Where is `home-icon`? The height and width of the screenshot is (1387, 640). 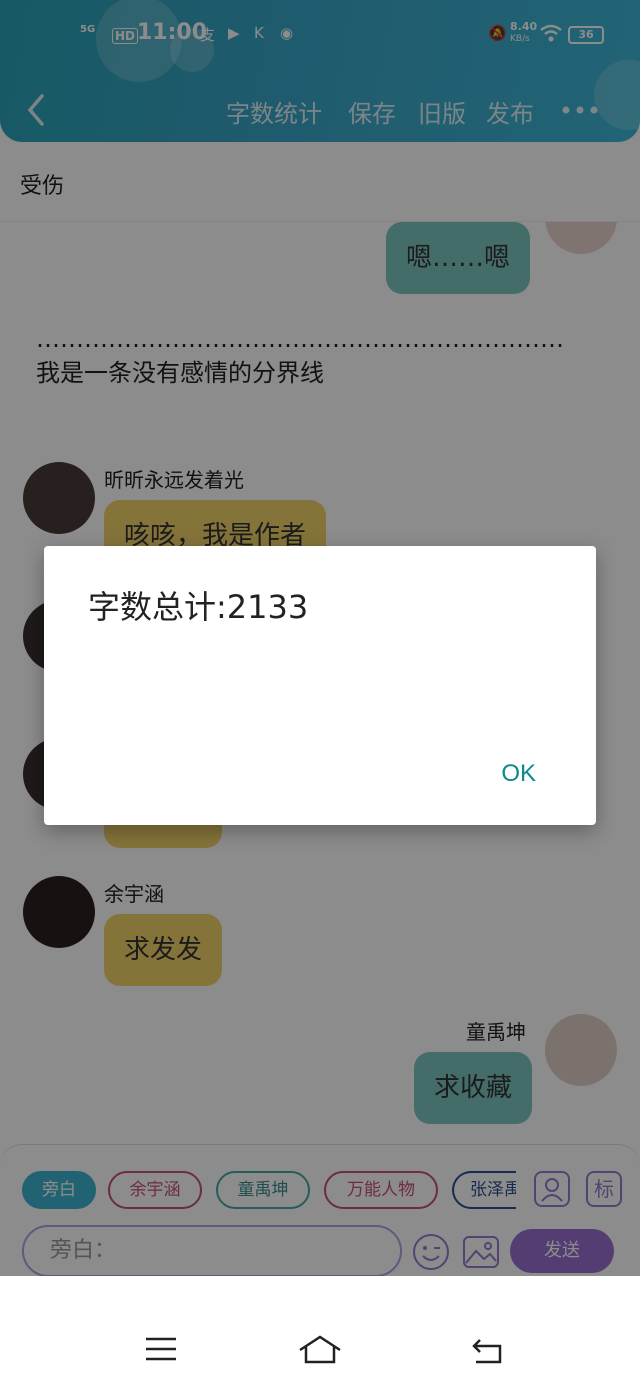 home-icon is located at coordinates (320, 1349).